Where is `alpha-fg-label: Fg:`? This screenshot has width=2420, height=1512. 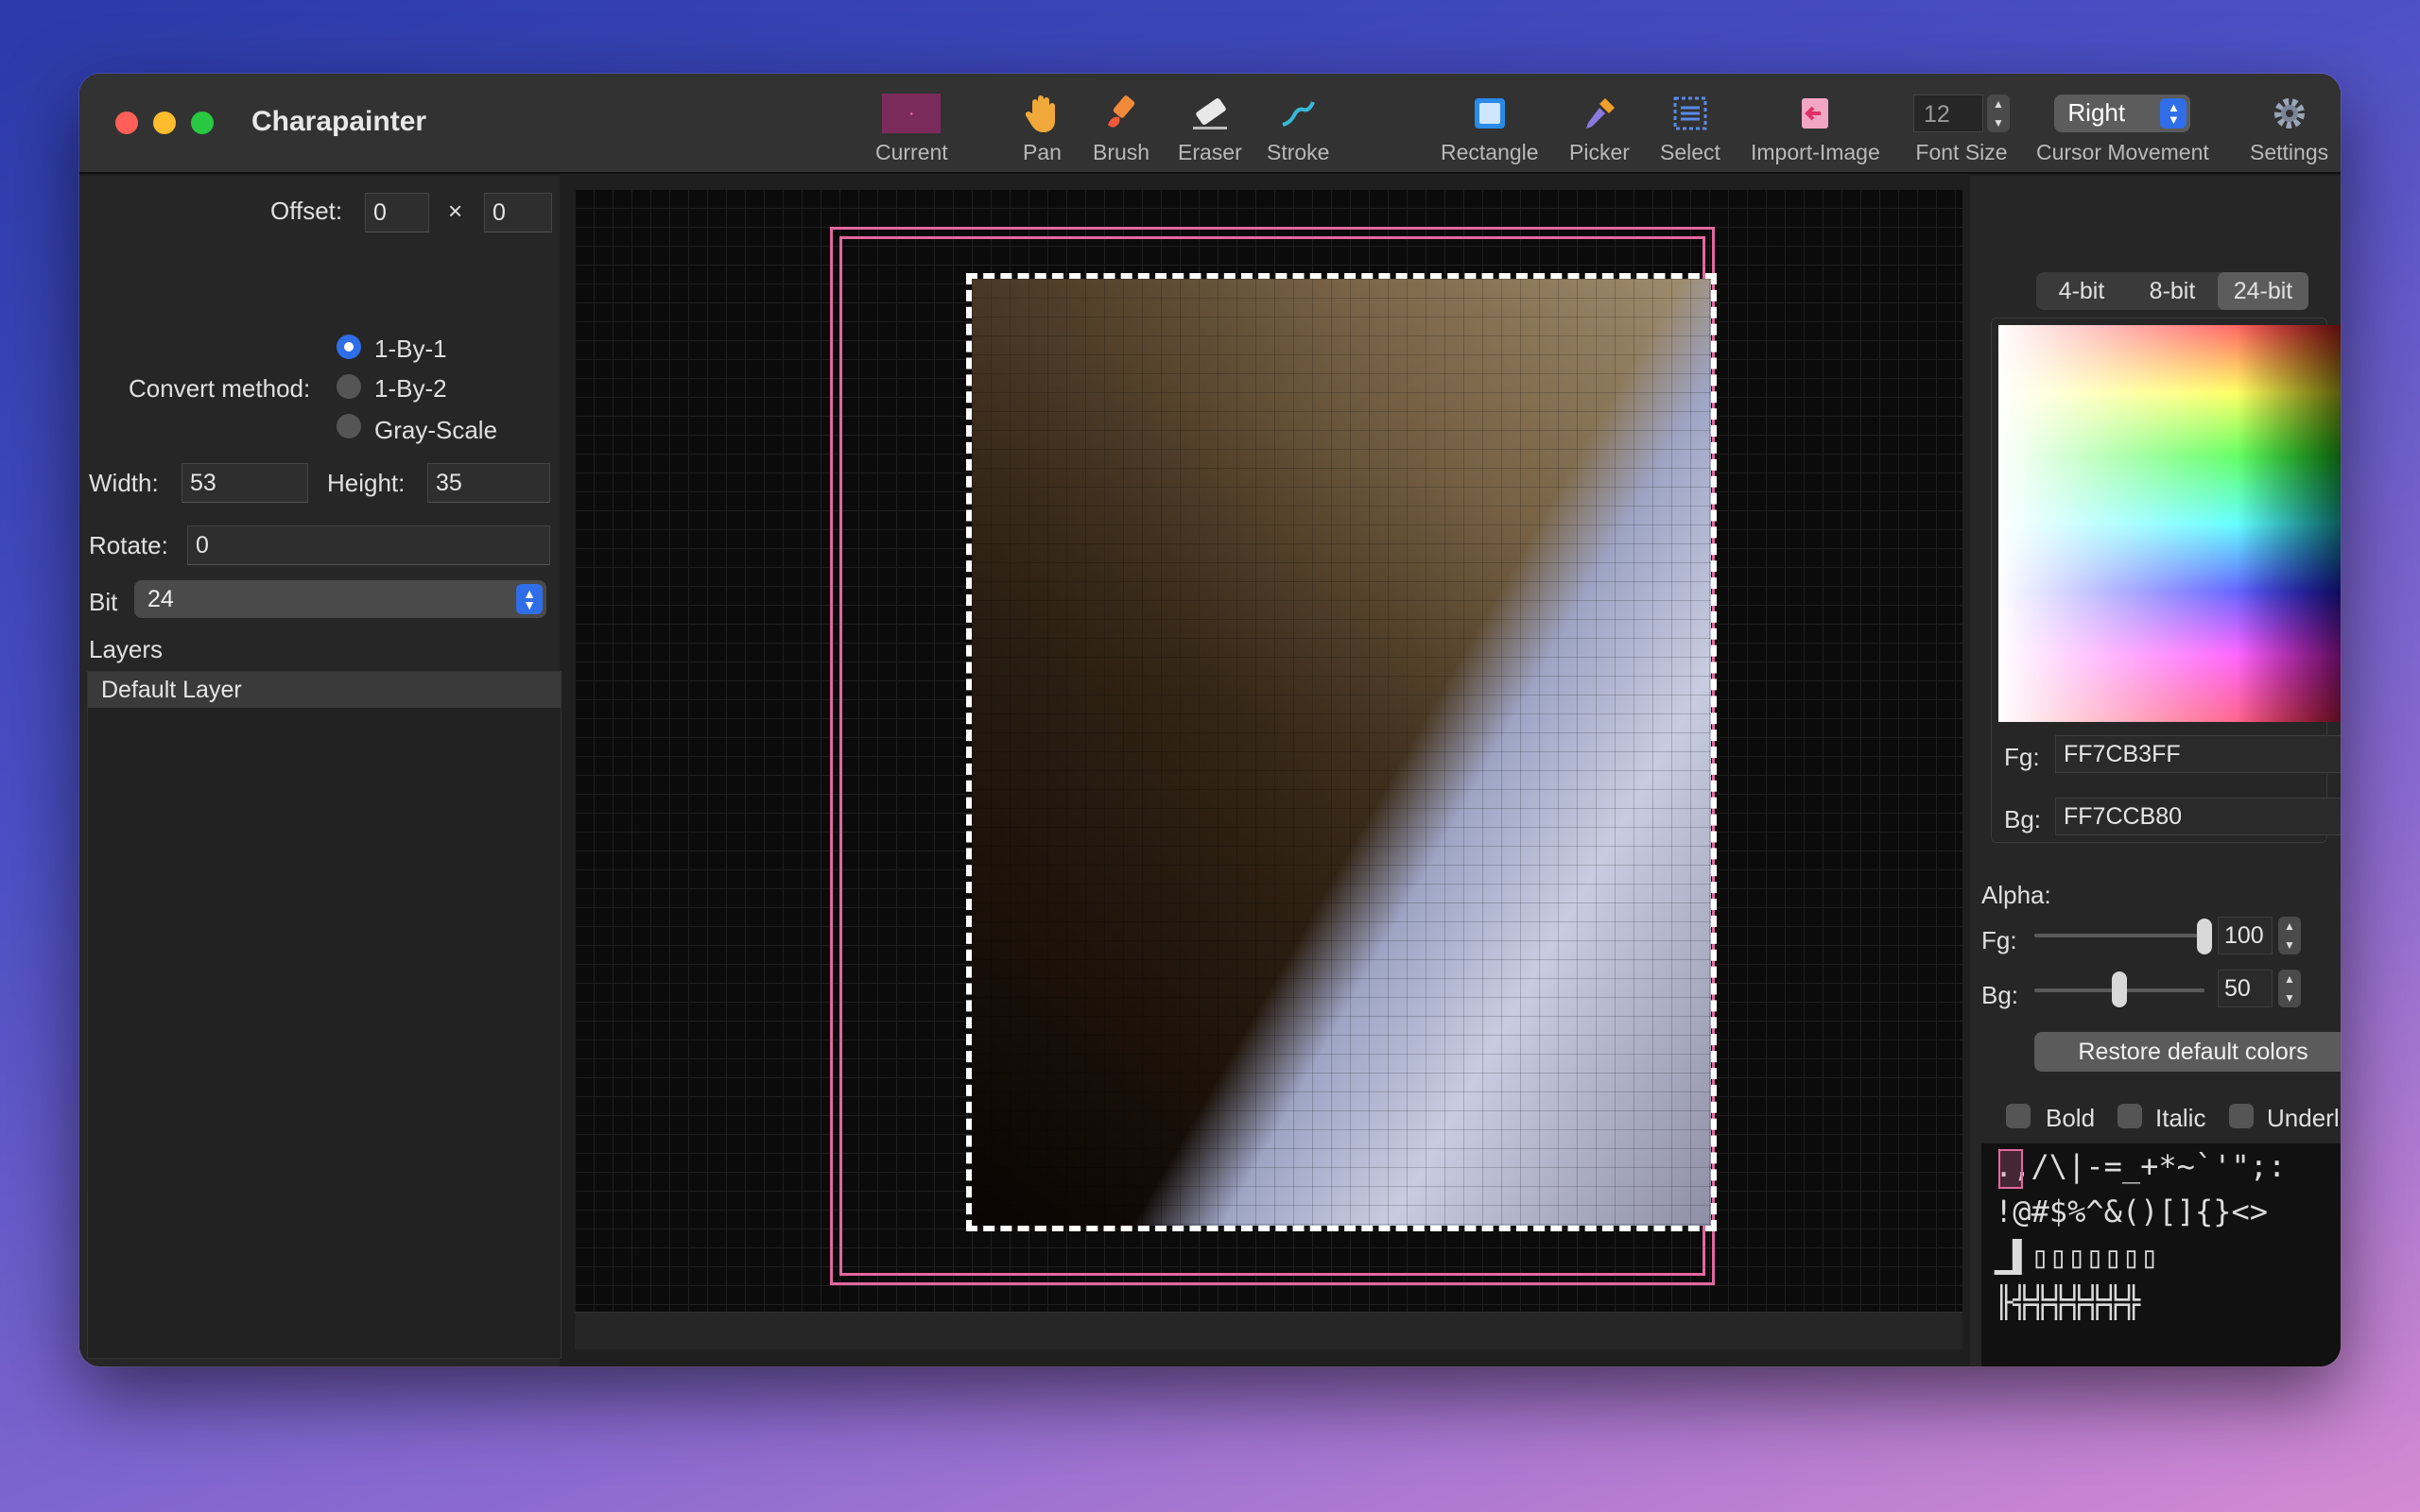
alpha-fg-label: Fg: is located at coordinates (1999, 940).